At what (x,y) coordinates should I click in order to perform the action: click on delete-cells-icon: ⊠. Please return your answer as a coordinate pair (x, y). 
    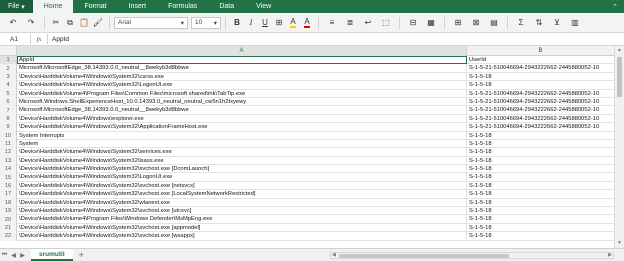
    Looking at the image, I should click on (476, 23).